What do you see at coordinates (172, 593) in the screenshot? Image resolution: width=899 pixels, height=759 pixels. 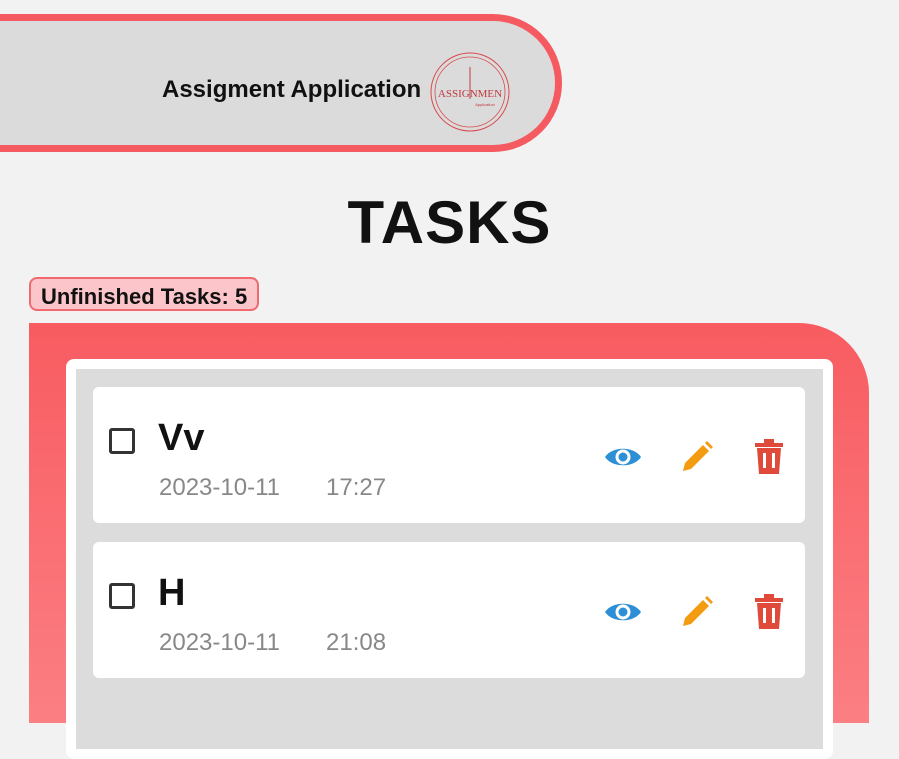 I see `task-title: H` at bounding box center [172, 593].